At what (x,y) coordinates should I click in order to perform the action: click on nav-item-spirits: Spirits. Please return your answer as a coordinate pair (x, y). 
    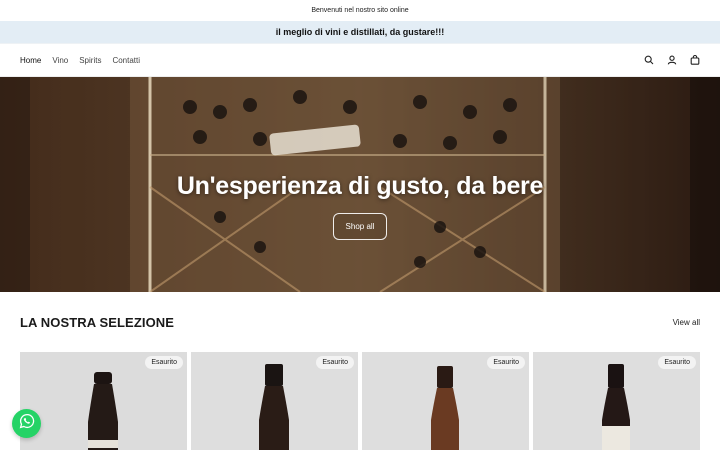
    Looking at the image, I should click on (90, 60).